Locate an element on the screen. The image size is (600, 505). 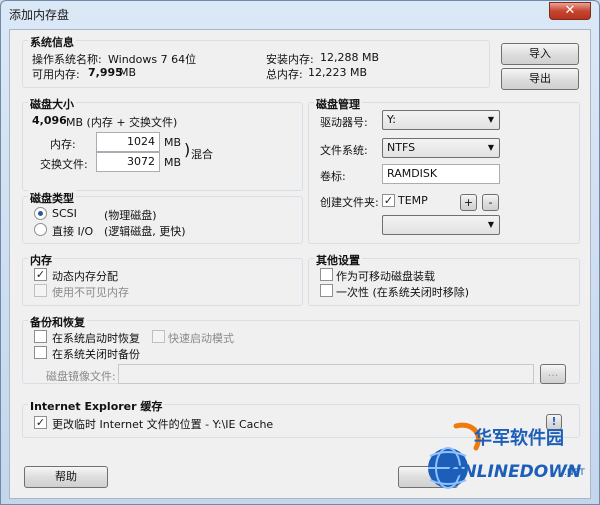
onetime-label: 一次性 (在系统关闭时移除) is located at coordinates (402, 292).